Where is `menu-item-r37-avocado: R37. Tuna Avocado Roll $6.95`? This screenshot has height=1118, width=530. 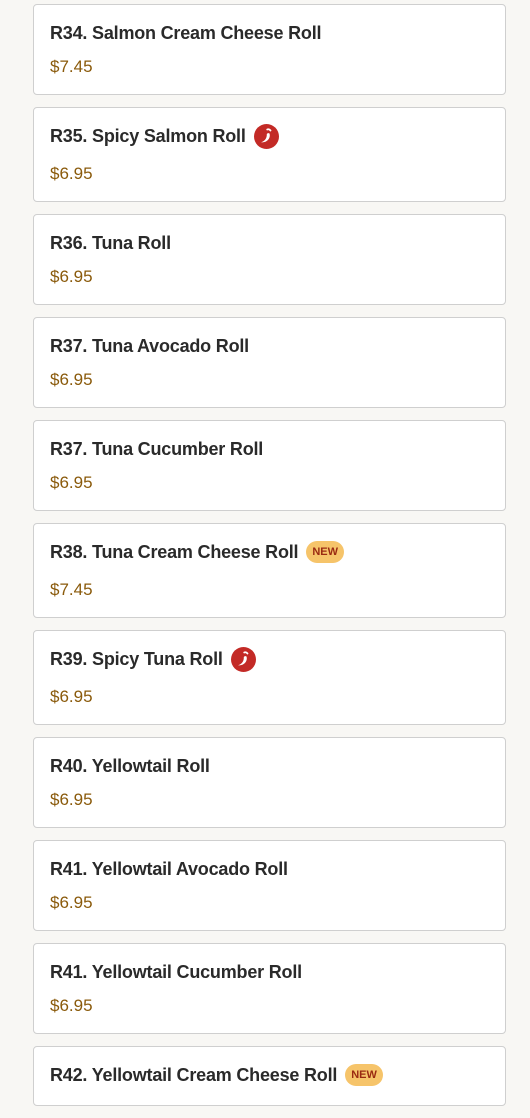
menu-item-r37-avocado: R37. Tuna Avocado Roll $6.95 is located at coordinates (269, 362).